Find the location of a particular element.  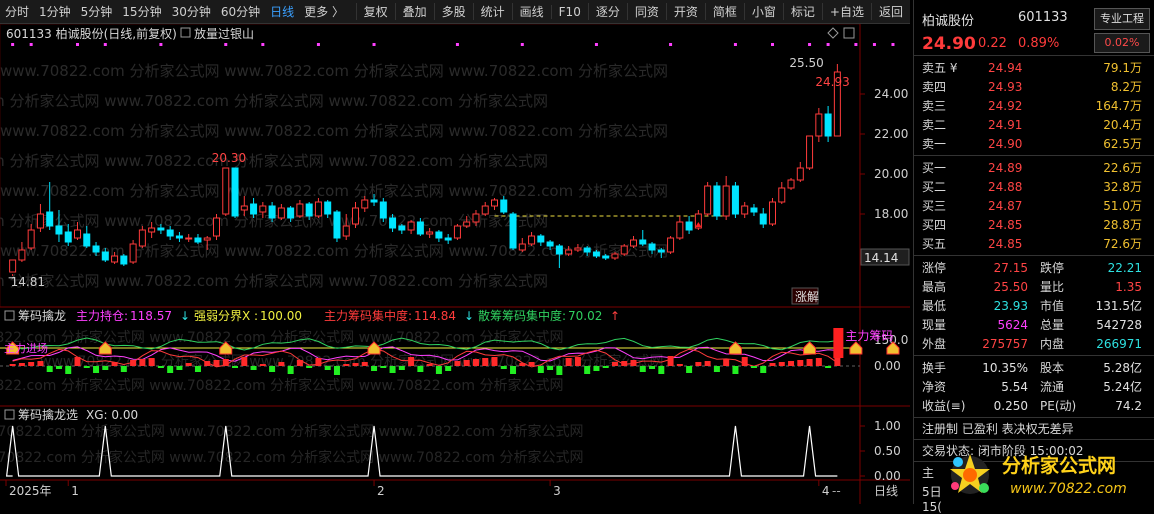

buy-row: 买二 24.88 32.8万 is located at coordinates (1034, 186).